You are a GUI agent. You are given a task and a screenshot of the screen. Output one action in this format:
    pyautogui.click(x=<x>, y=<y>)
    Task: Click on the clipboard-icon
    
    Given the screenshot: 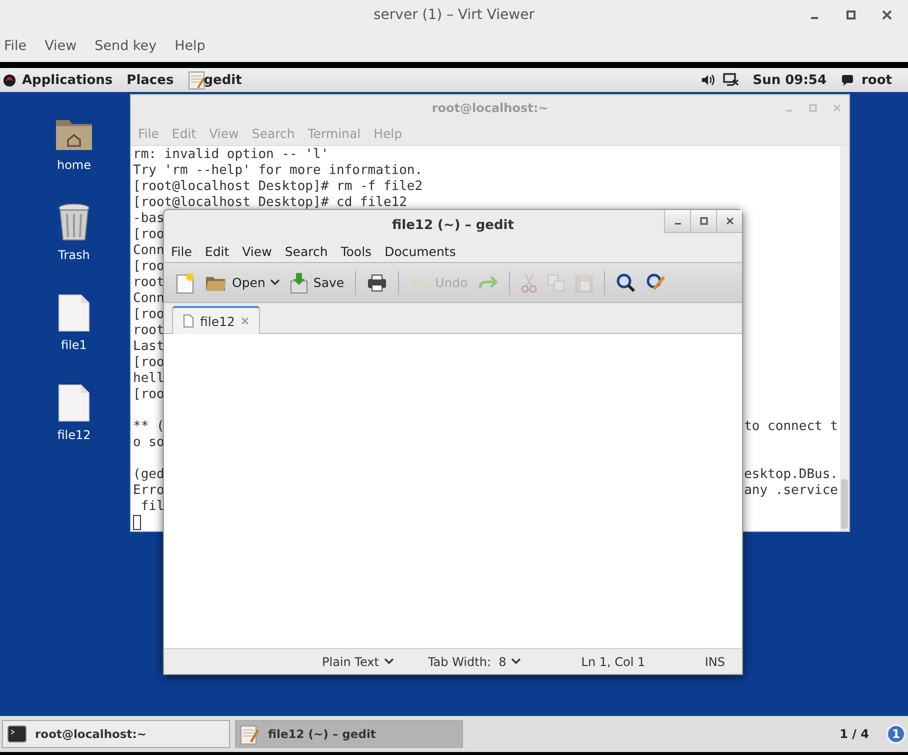 What is the action you would take?
    pyautogui.click(x=583, y=282)
    